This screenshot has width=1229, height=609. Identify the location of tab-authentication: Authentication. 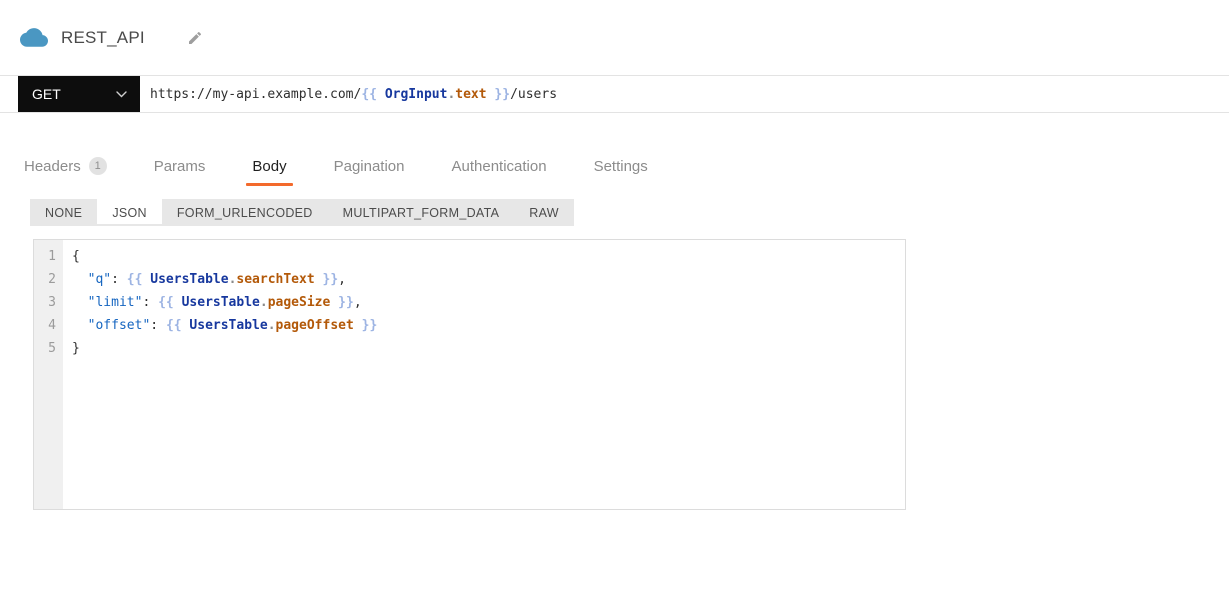
(499, 169).